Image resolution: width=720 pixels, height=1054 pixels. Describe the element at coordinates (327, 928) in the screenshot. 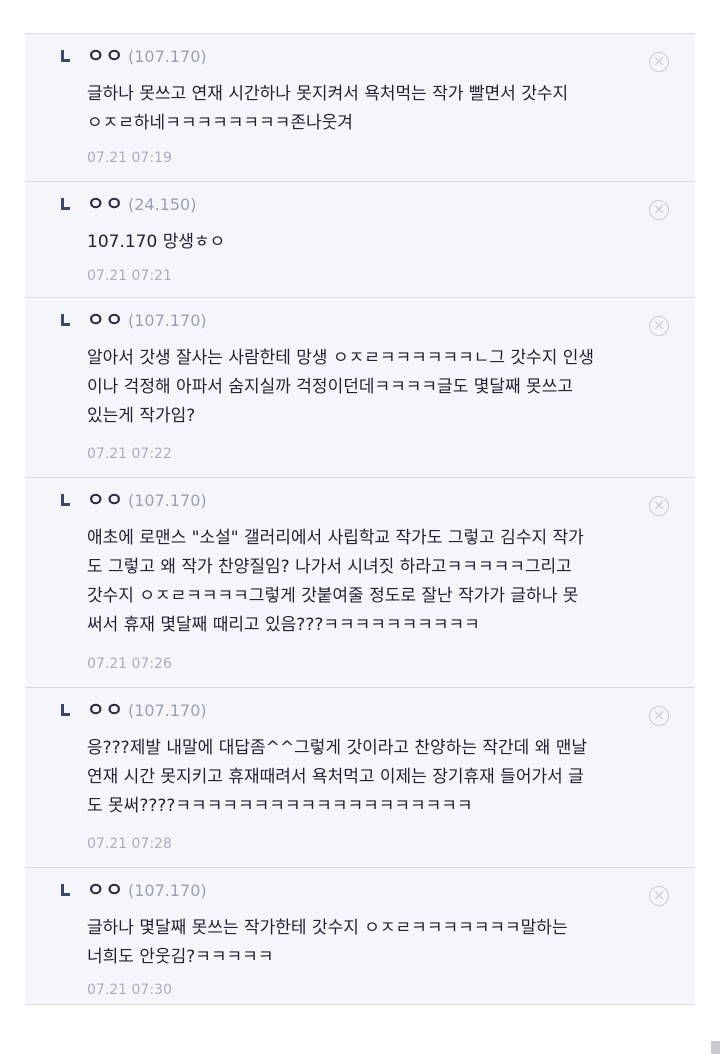

I see `comment-text-line: 글하나 몇달째 못쓰는 작가한테 갓수지 ㅇㅈㄹㅋㅋㅋㅋㅋㅋㅋ말하는` at that location.